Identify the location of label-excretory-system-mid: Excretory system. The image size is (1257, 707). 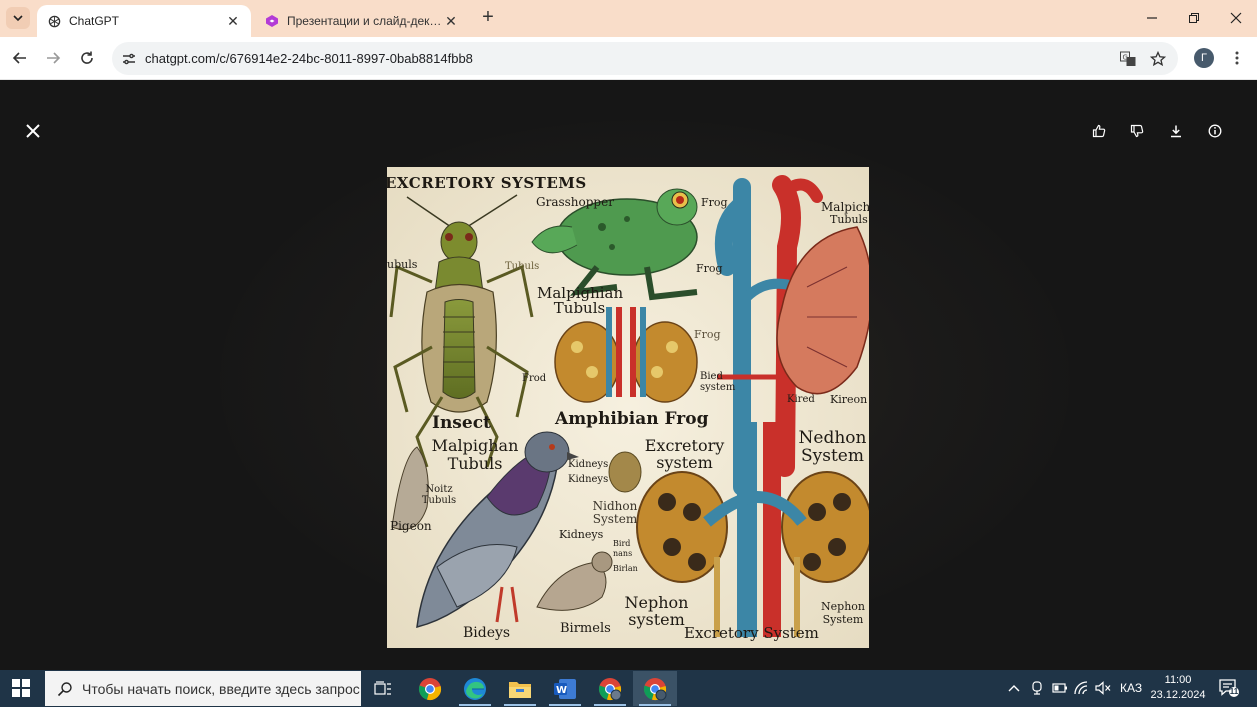
(684, 454).